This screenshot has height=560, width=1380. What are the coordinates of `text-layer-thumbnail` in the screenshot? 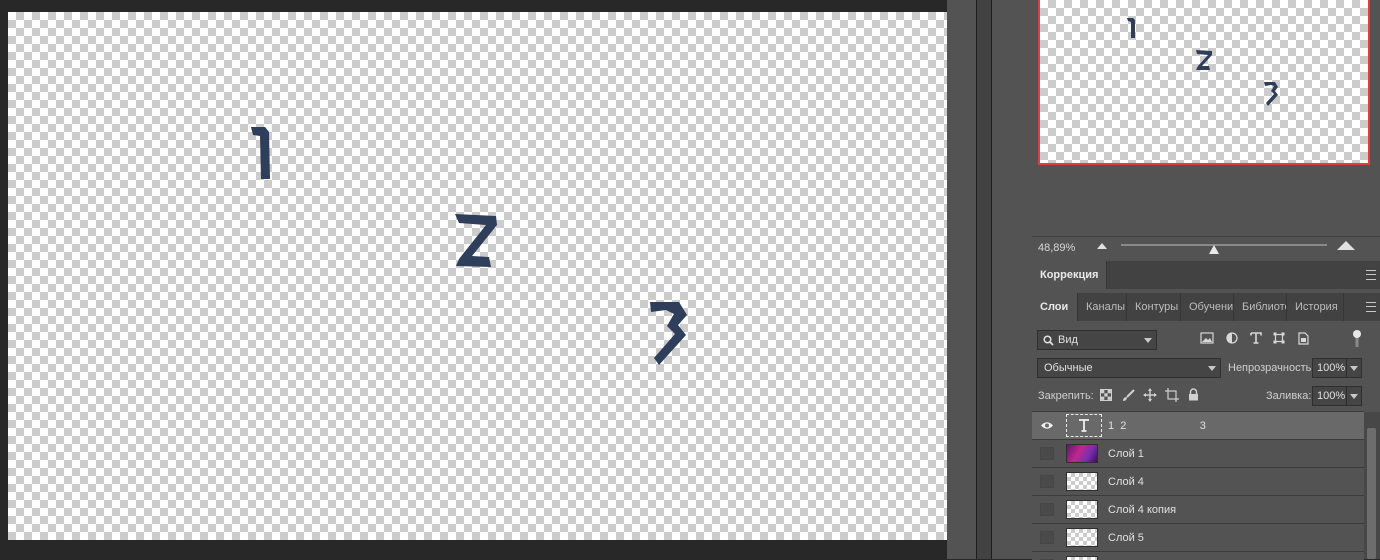 It's located at (1084, 425).